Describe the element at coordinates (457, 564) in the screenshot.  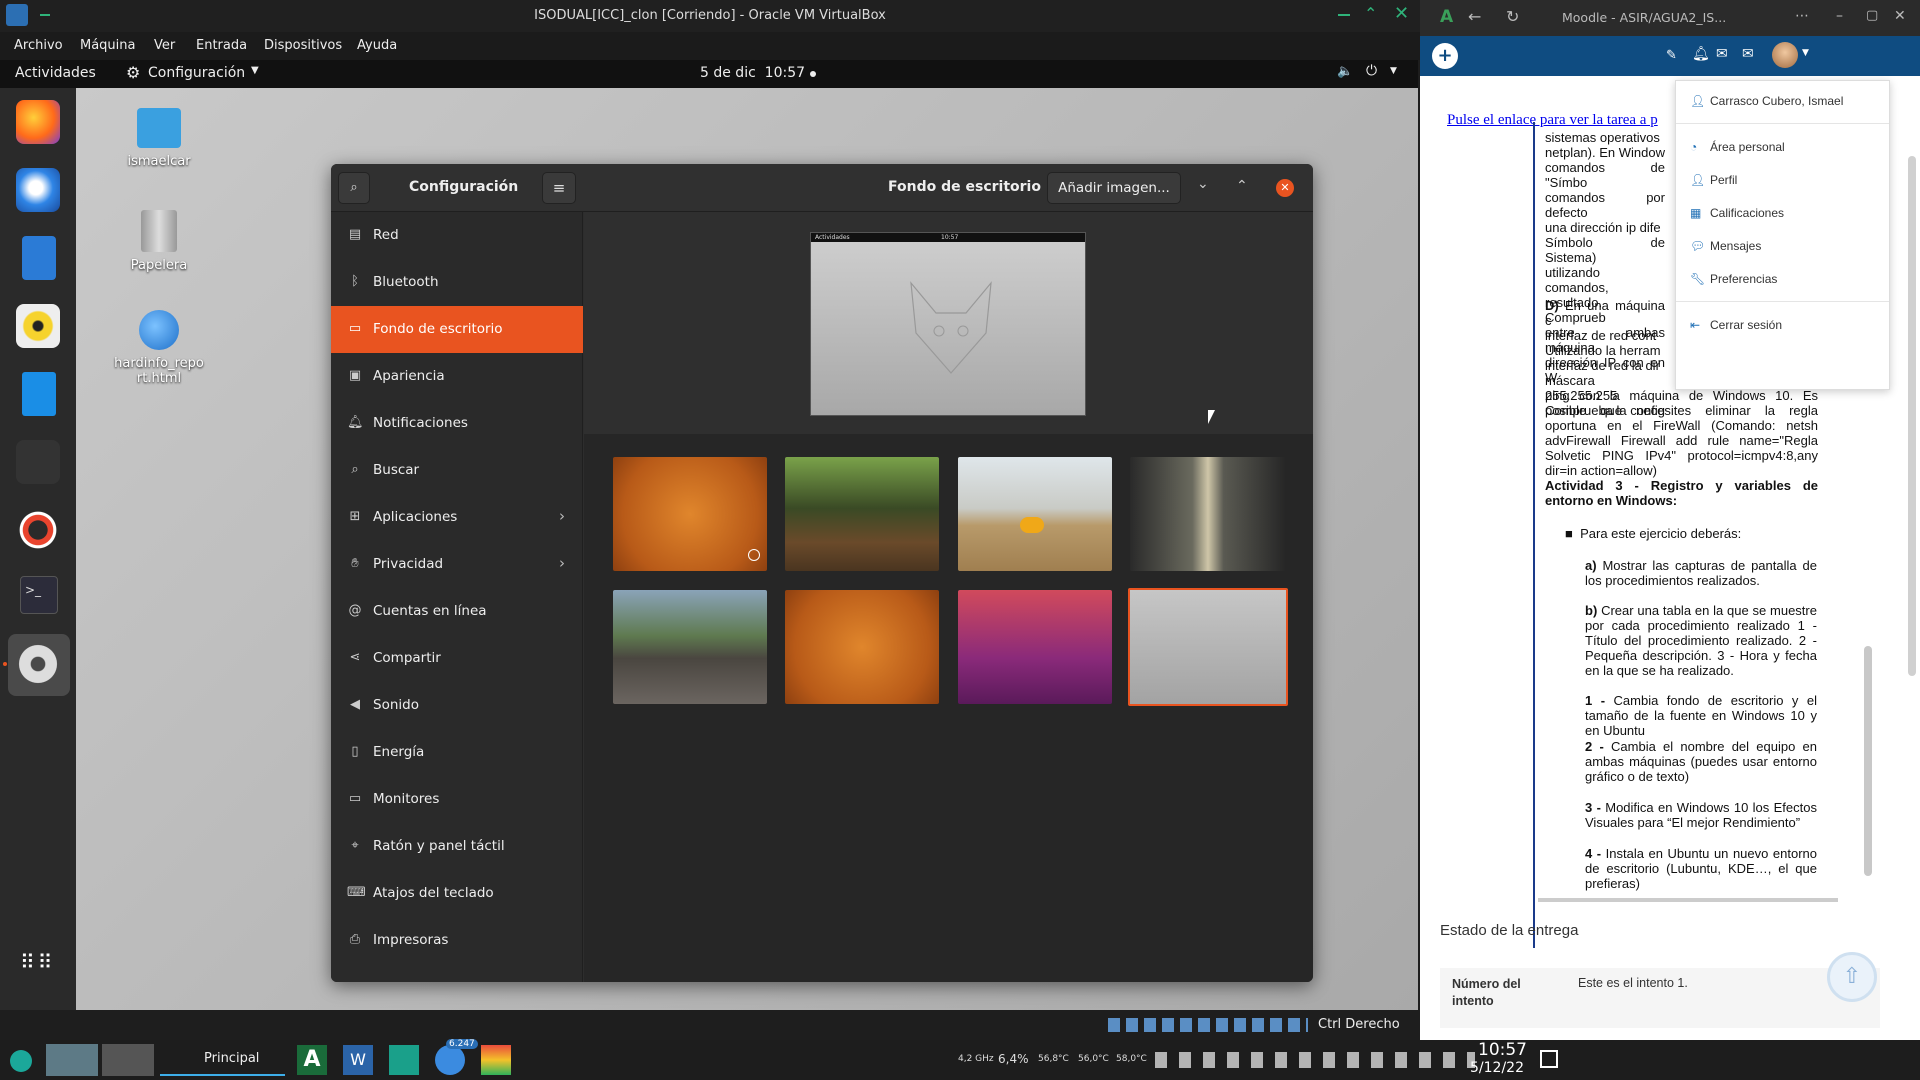
I see `sidebar-item-privacidad: ✋︎ Privacidad ›` at that location.